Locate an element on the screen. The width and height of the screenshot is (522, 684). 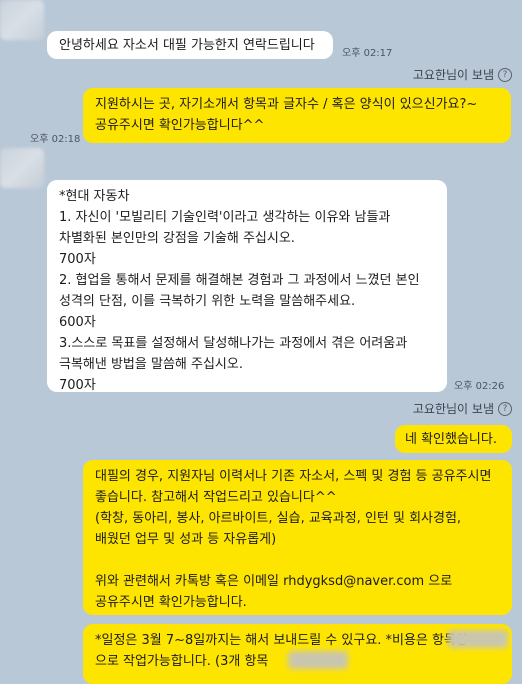
message-time: 오후 02:26 is located at coordinates (479, 386).